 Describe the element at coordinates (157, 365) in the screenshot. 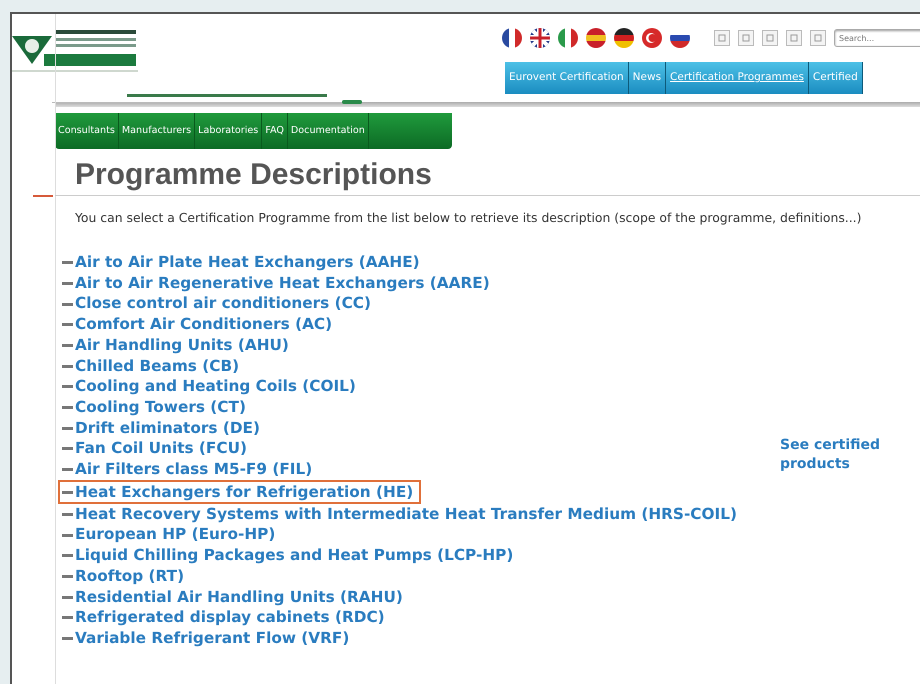

I see `programme-link: Chilled Beams (CB)` at that location.